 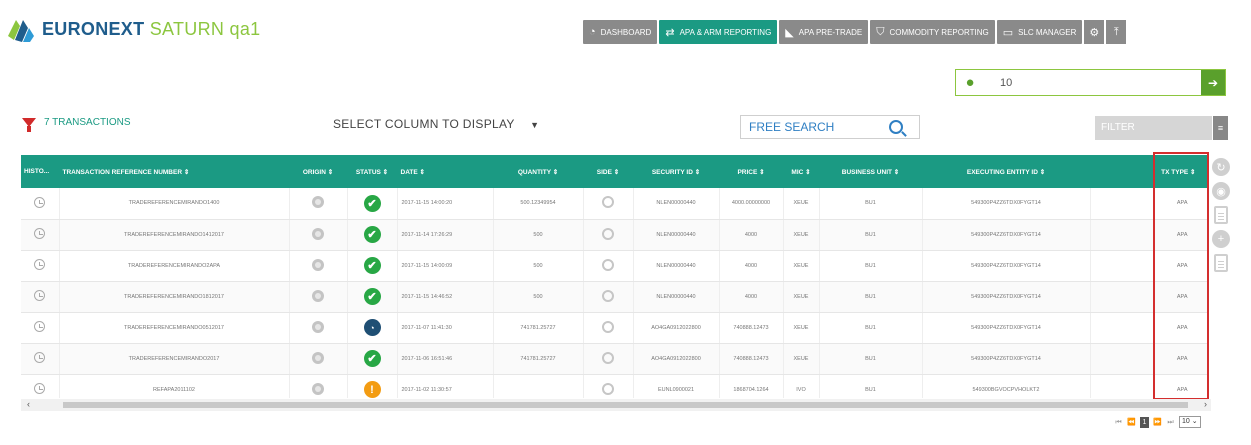 I want to click on upload-button: ⤒, so click(x=1116, y=32).